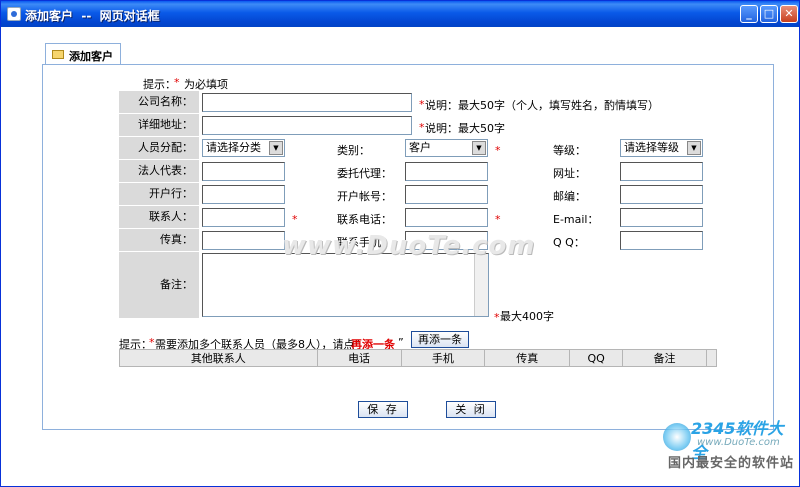 This screenshot has width=800, height=487. What do you see at coordinates (789, 14) in the screenshot?
I see `close-window-button: ✕` at bounding box center [789, 14].